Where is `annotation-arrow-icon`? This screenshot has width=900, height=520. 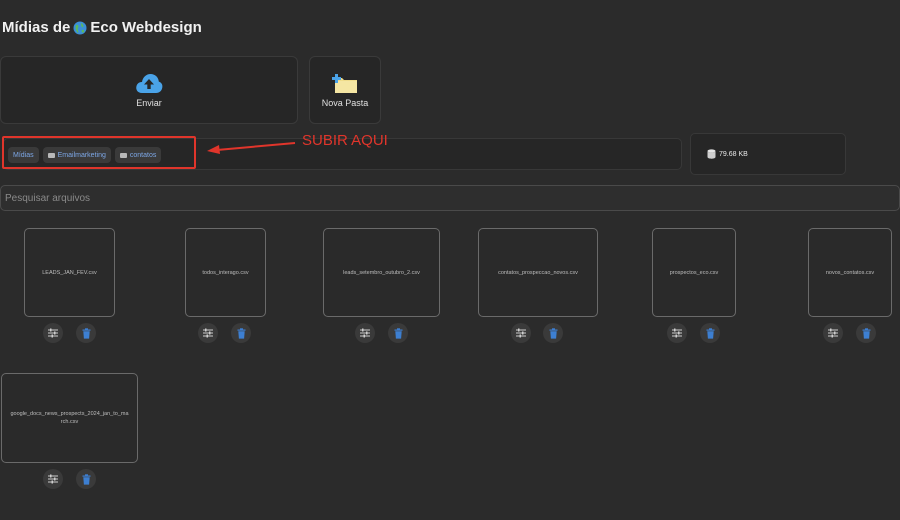 annotation-arrow-icon is located at coordinates (251, 148).